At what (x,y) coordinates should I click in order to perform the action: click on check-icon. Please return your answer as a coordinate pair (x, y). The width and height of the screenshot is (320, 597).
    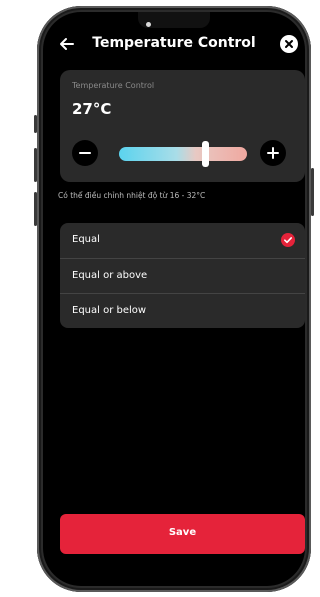
    Looking at the image, I should click on (288, 240).